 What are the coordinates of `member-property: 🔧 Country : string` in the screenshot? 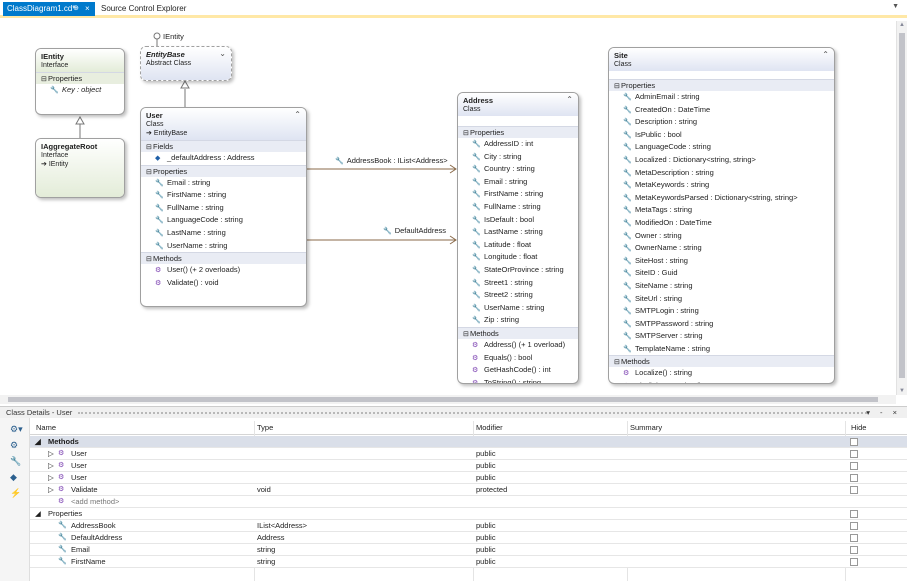 It's located at (518, 169).